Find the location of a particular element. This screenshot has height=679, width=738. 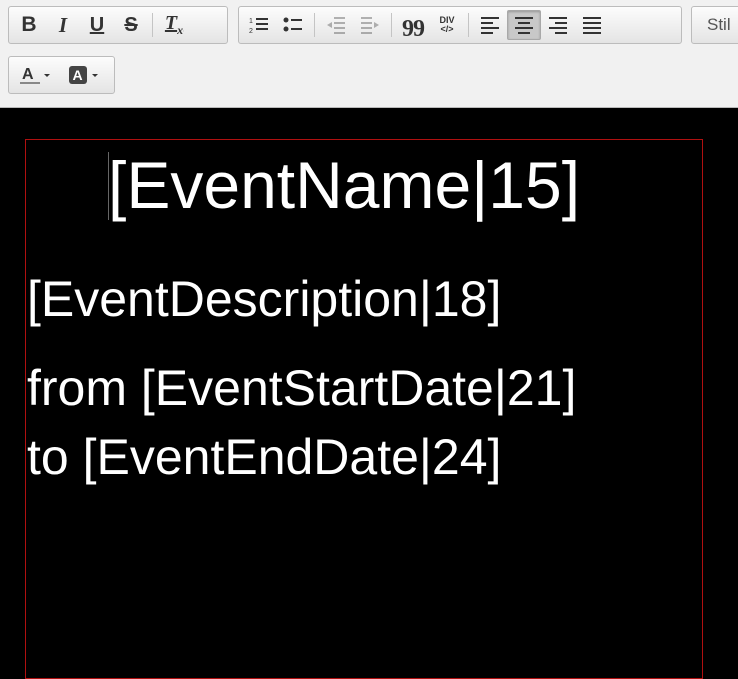

basic-styles-group: B I U S Tx is located at coordinates (118, 25).